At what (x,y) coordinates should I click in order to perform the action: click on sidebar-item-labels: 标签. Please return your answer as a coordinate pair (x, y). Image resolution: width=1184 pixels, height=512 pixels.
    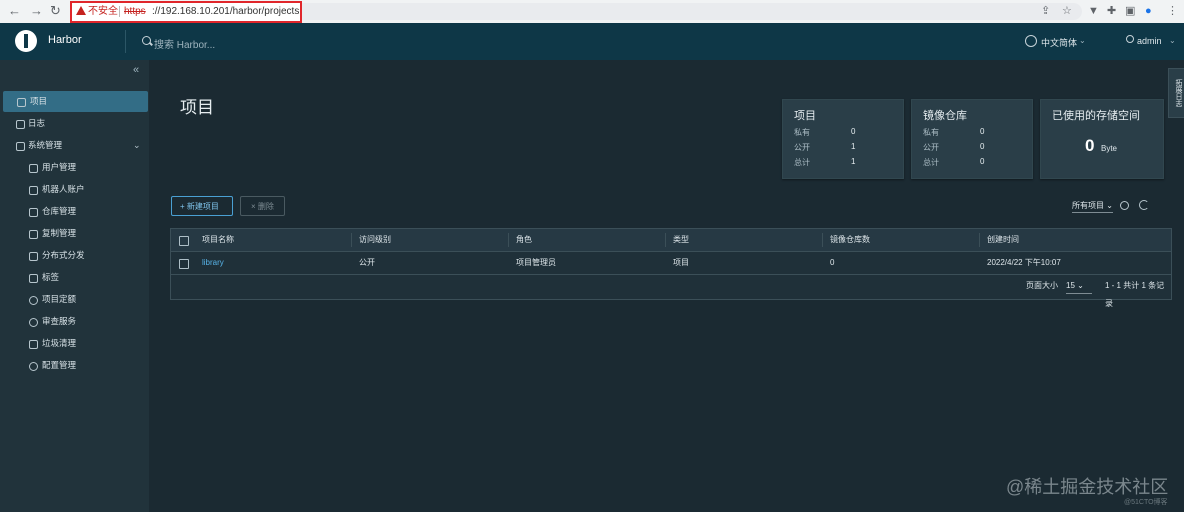
    Looking at the image, I should click on (74, 277).